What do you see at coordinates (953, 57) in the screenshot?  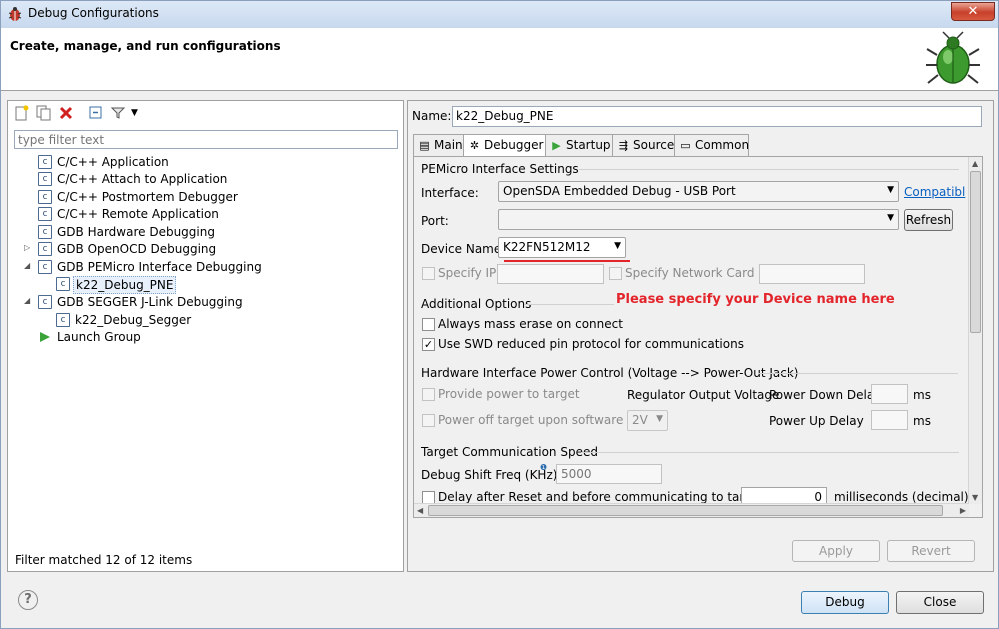 I see `debug-bug-icon` at bounding box center [953, 57].